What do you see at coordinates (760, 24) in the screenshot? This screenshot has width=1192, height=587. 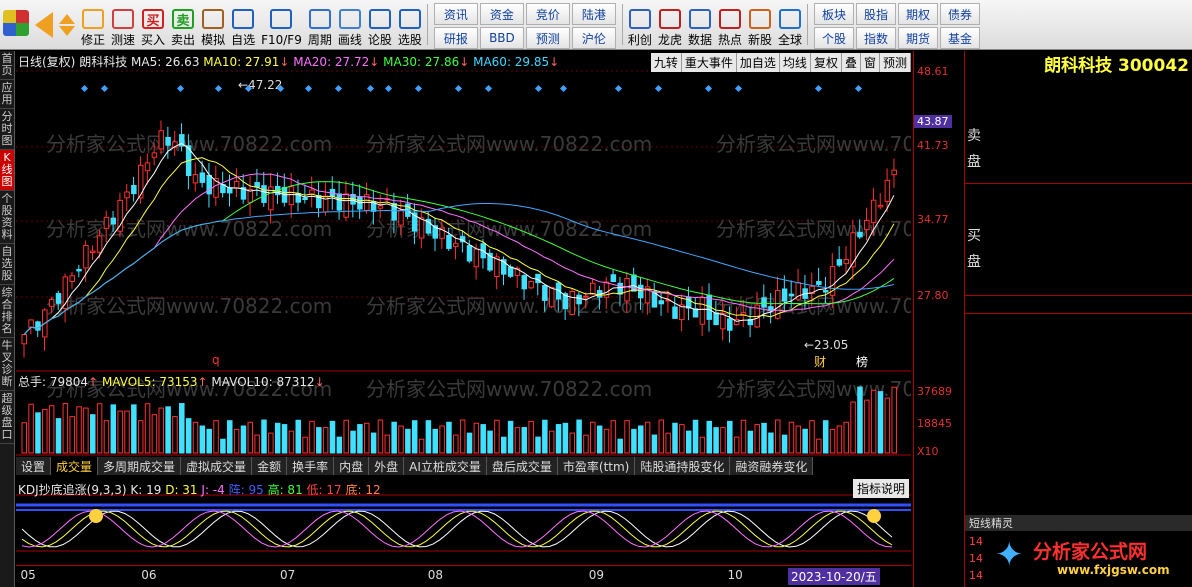 I see `ipo-button: 新股` at bounding box center [760, 24].